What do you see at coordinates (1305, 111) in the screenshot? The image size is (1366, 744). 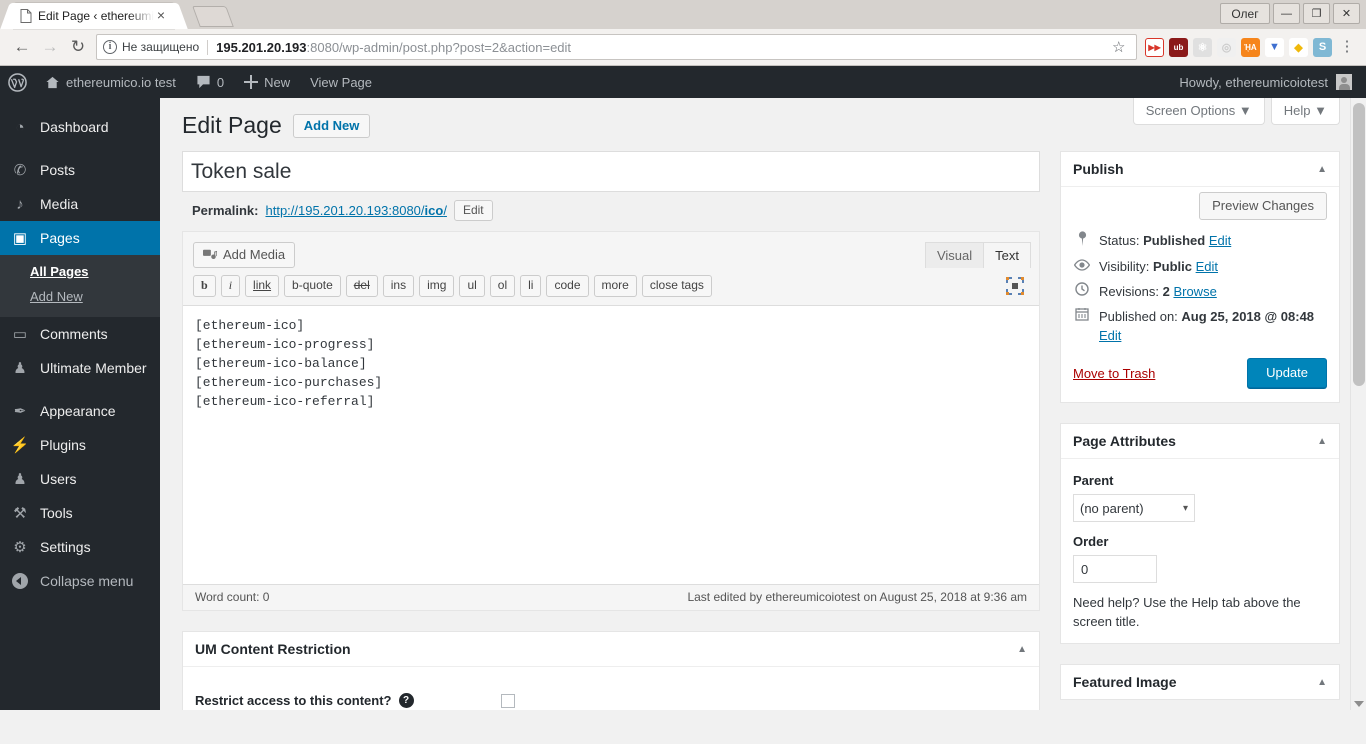 I see `help-button: Help ▼` at bounding box center [1305, 111].